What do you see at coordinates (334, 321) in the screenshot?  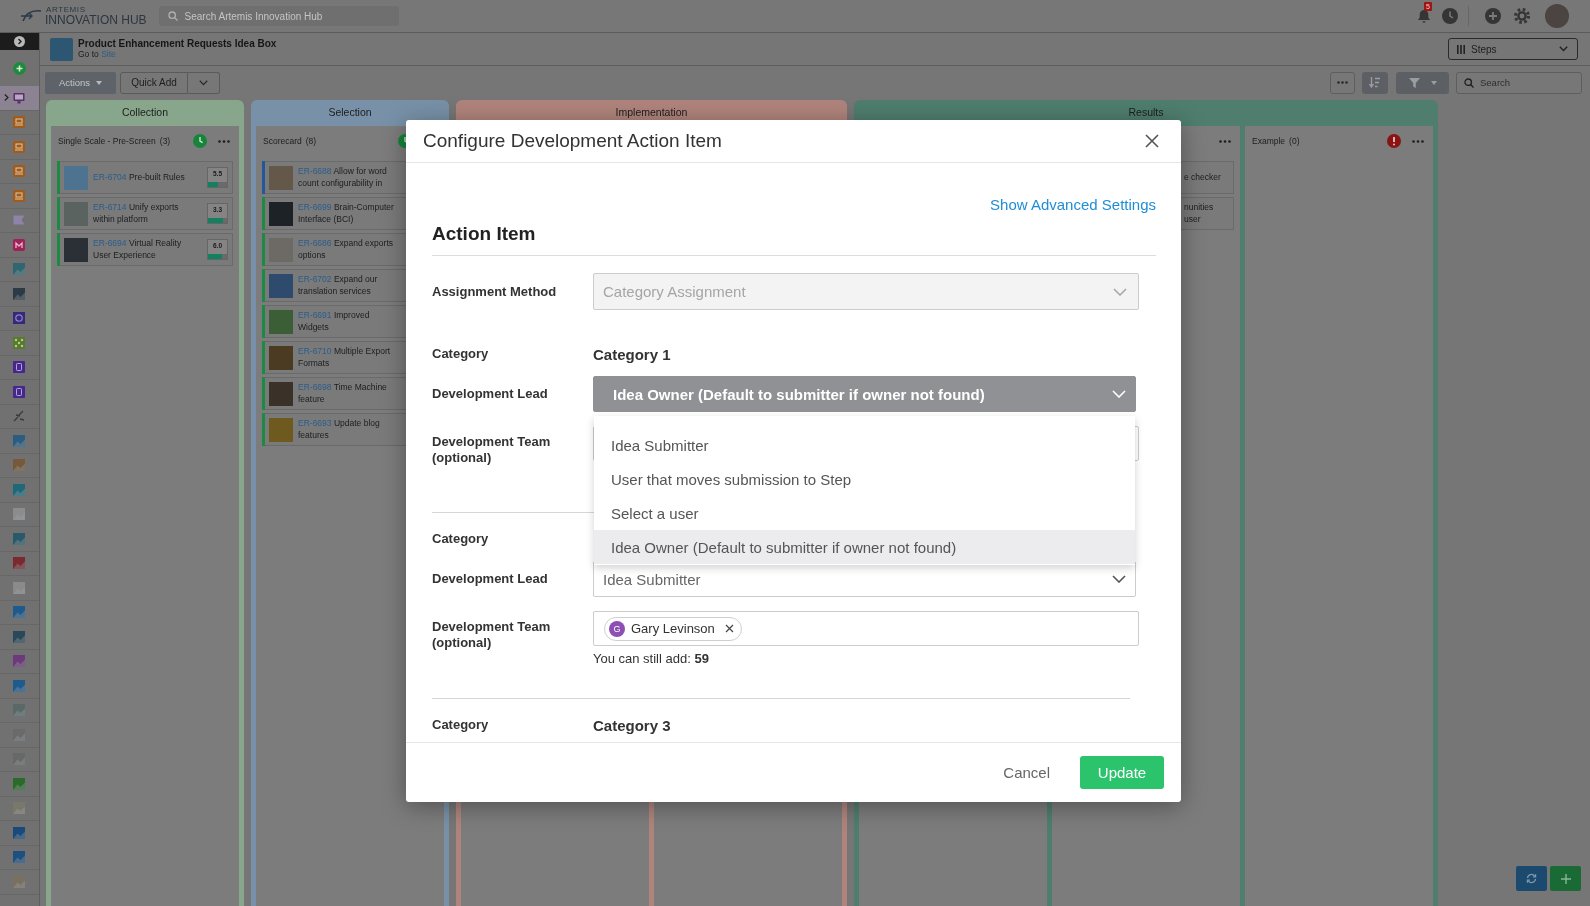 I see `idea-title: ER-6691 Improved Widgets` at bounding box center [334, 321].